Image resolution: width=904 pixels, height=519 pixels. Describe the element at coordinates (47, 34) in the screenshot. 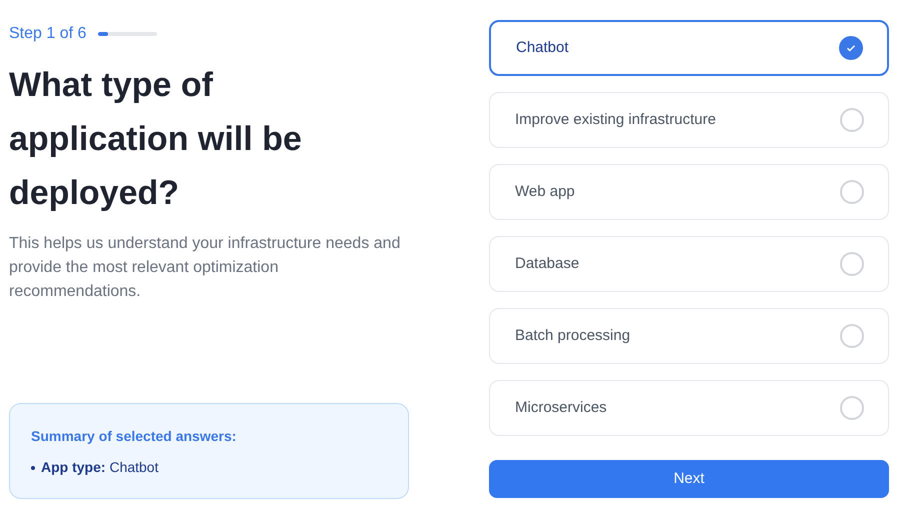

I see `step-label: Step 1 of 6` at that location.